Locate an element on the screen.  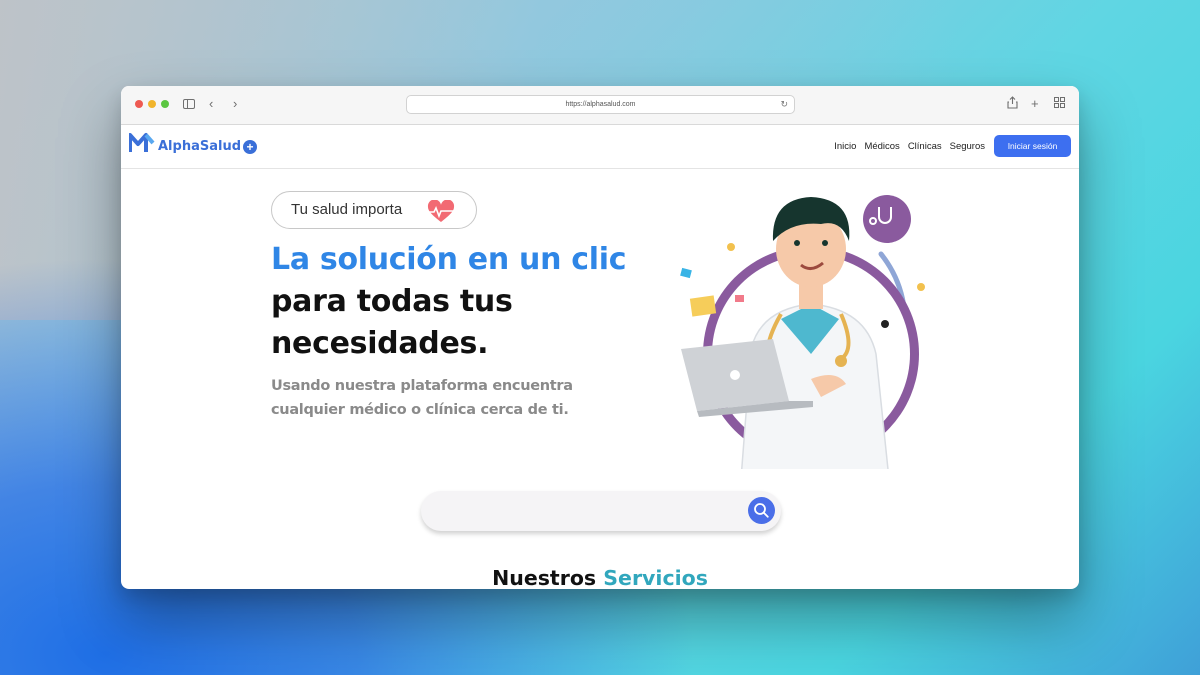
tabs-grid-icon is located at coordinates (1059, 104).